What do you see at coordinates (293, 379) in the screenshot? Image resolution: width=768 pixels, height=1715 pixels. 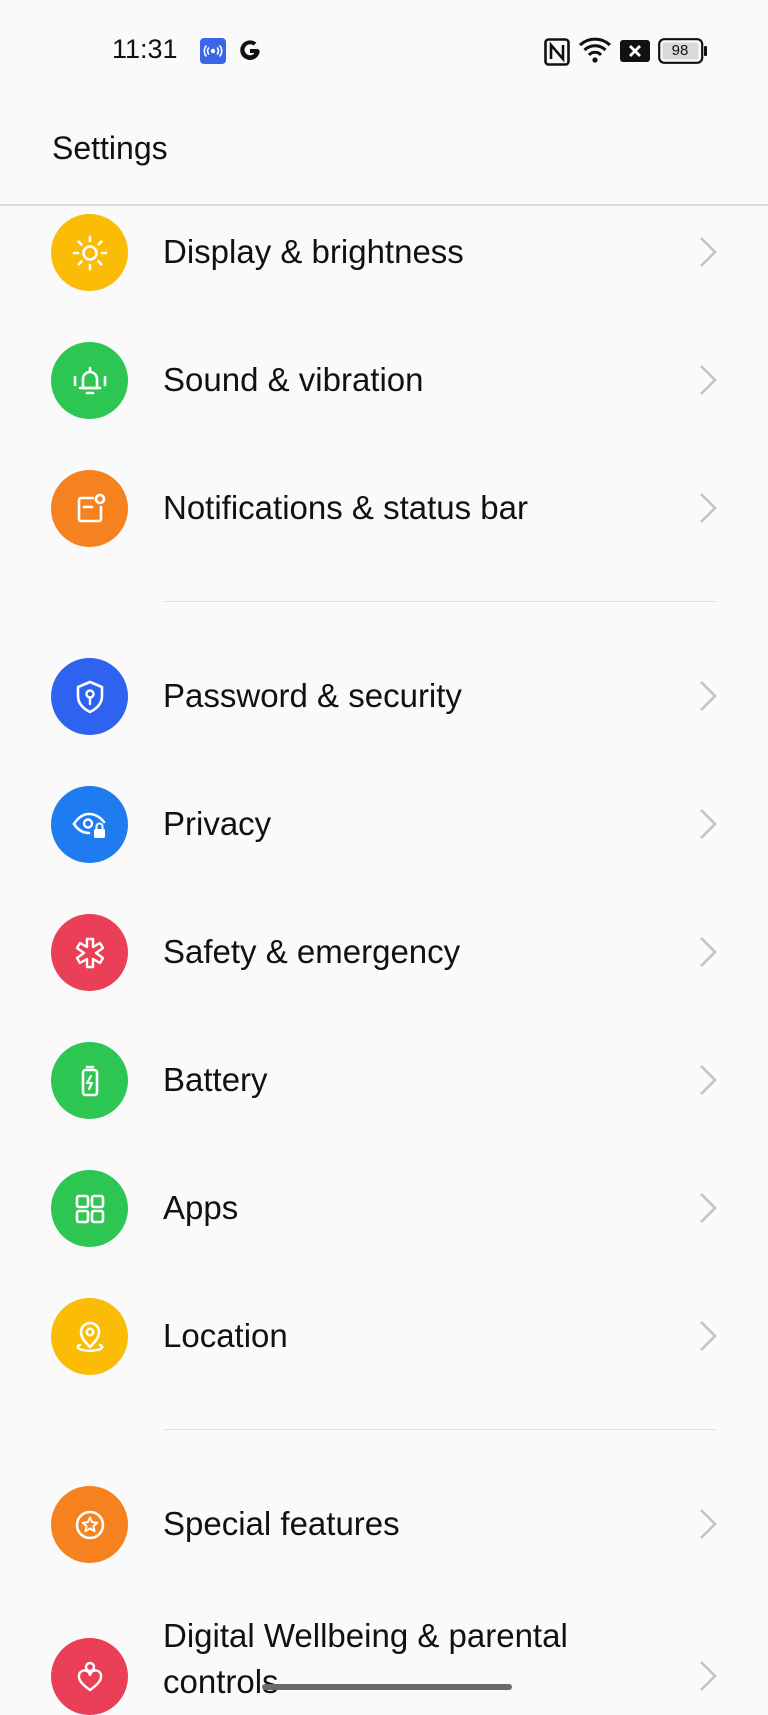 I see `settings-item-label: Sound & vibration` at bounding box center [293, 379].